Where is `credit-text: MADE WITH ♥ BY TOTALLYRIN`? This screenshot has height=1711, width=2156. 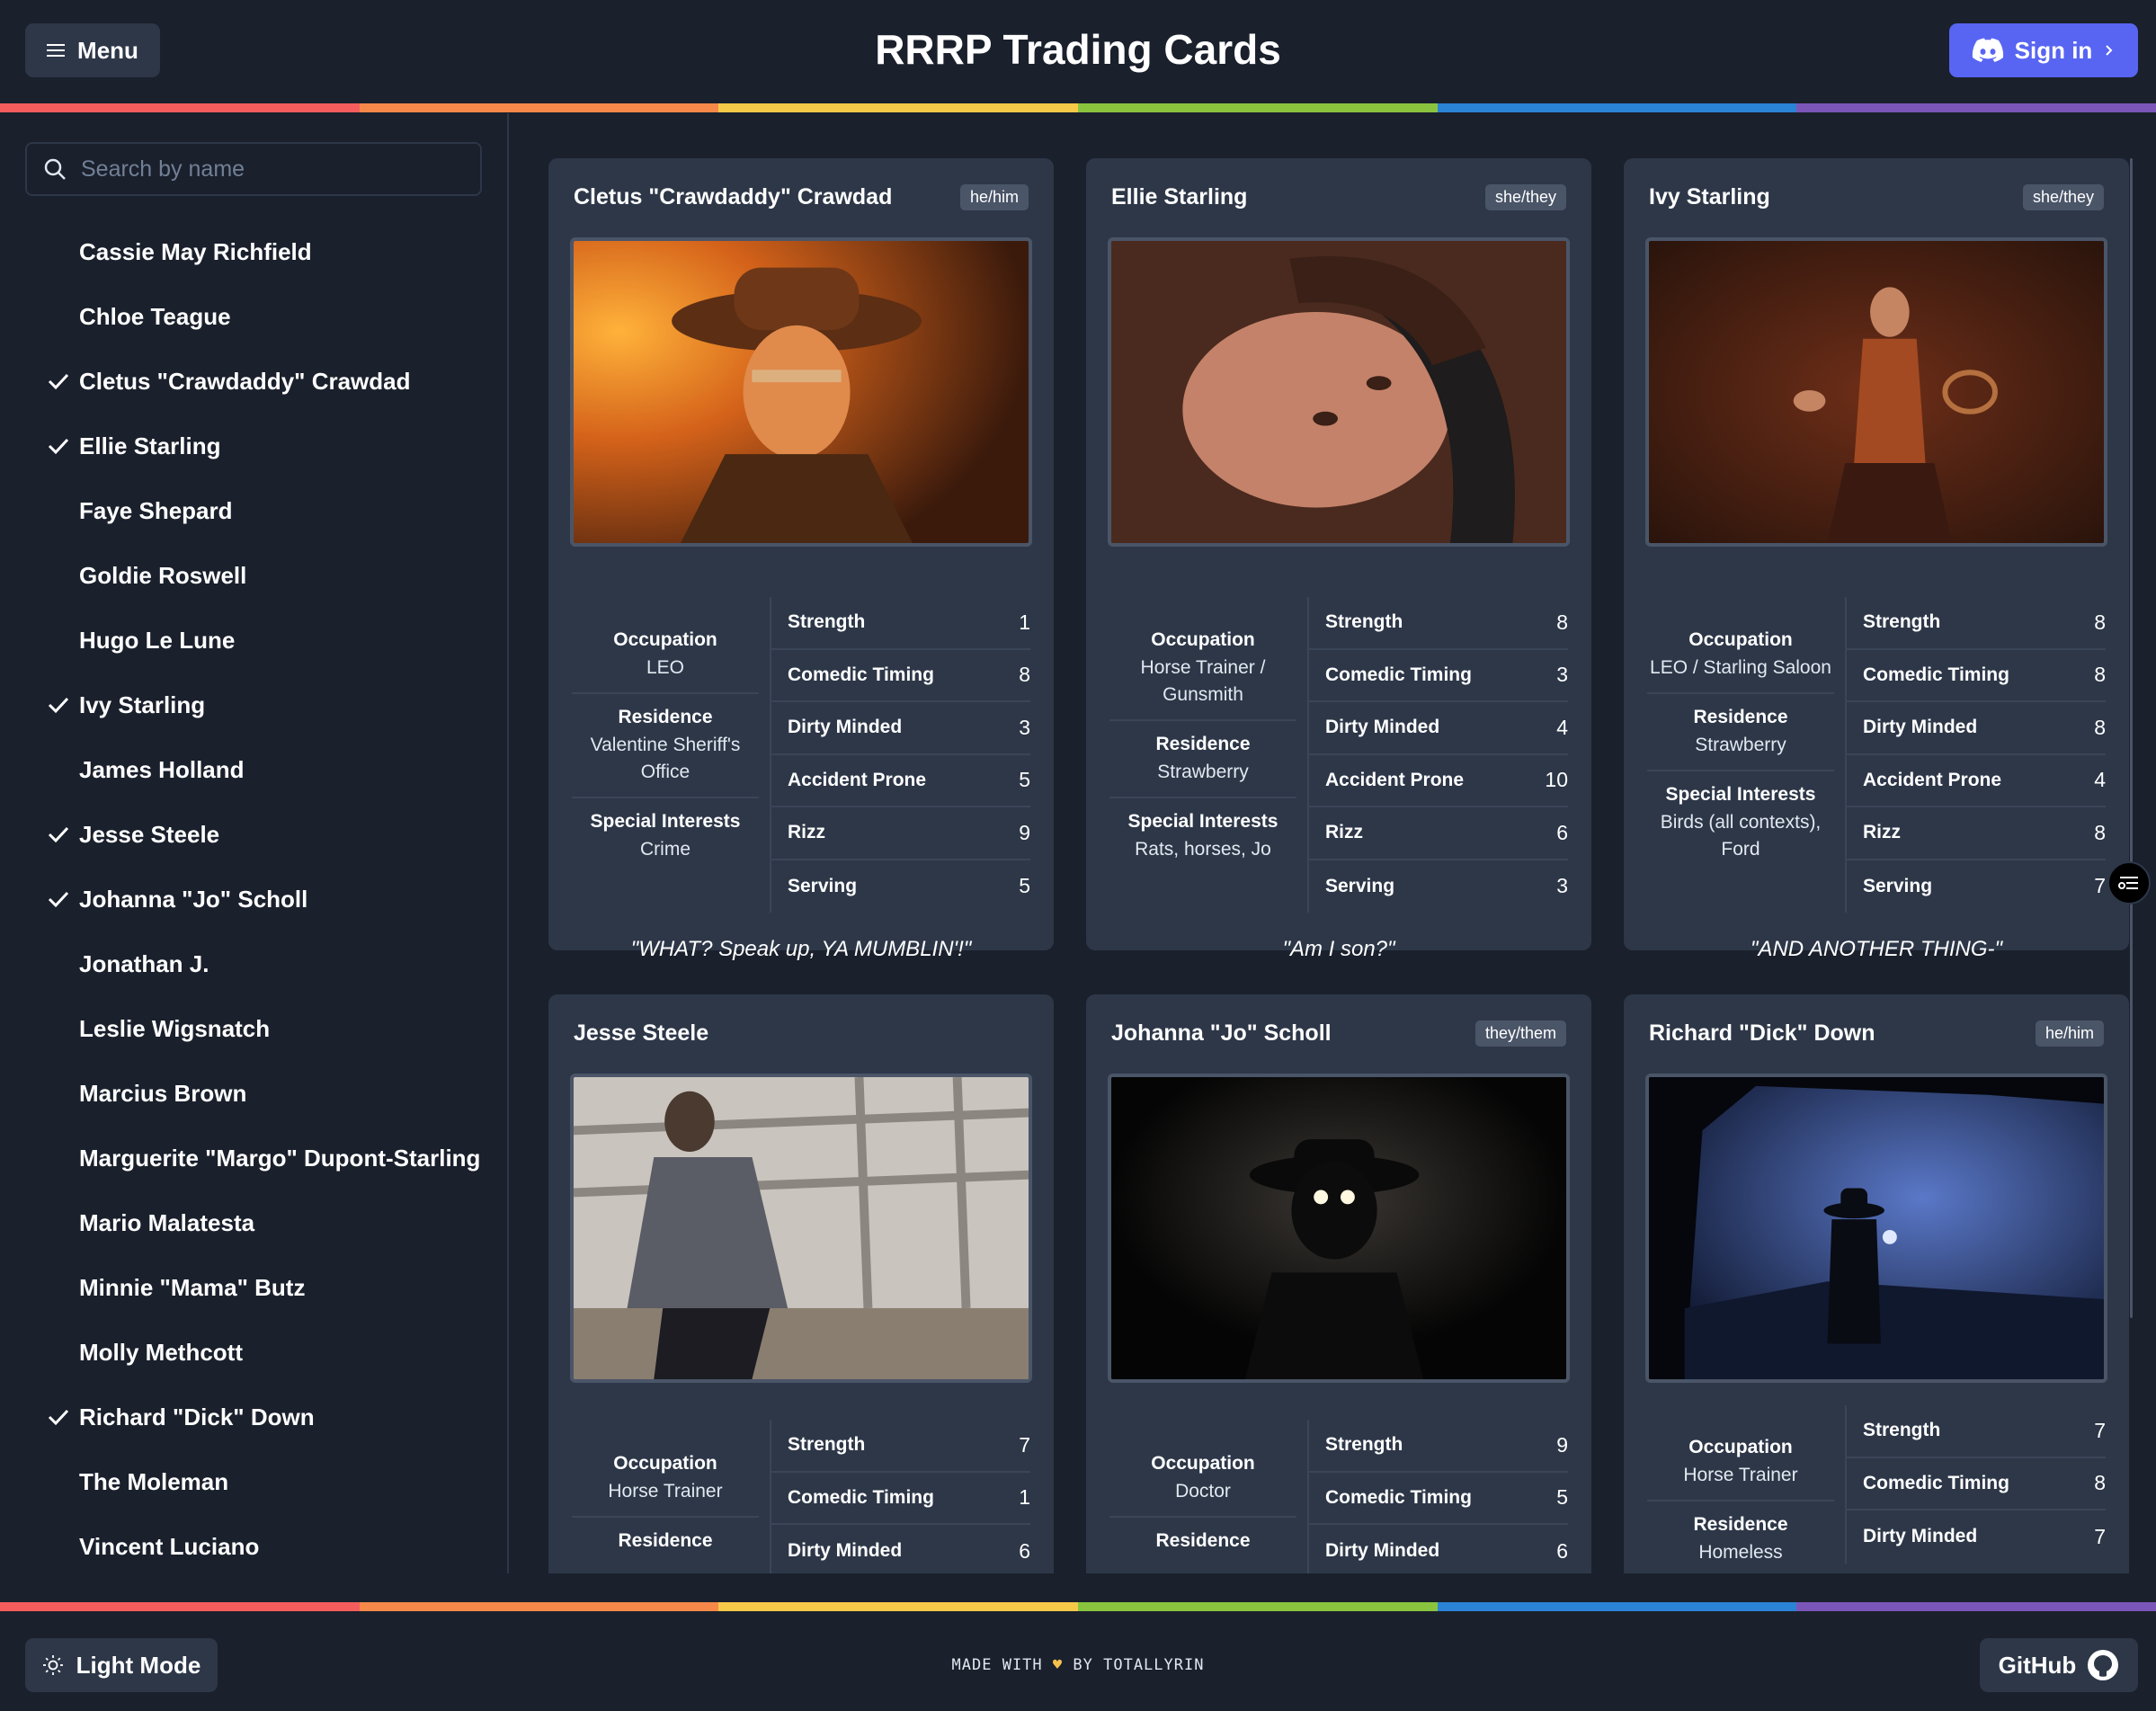
credit-text: MADE WITH ♥ BY TOTALLYRIN is located at coordinates (1078, 1665).